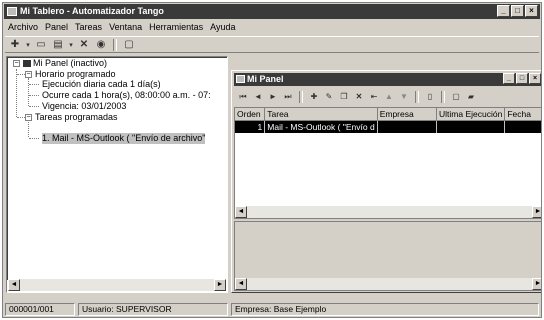 Image resolution: width=544 pixels, height=320 pixels. What do you see at coordinates (509, 78) in the screenshot?
I see `panel-minimize-button: _` at bounding box center [509, 78].